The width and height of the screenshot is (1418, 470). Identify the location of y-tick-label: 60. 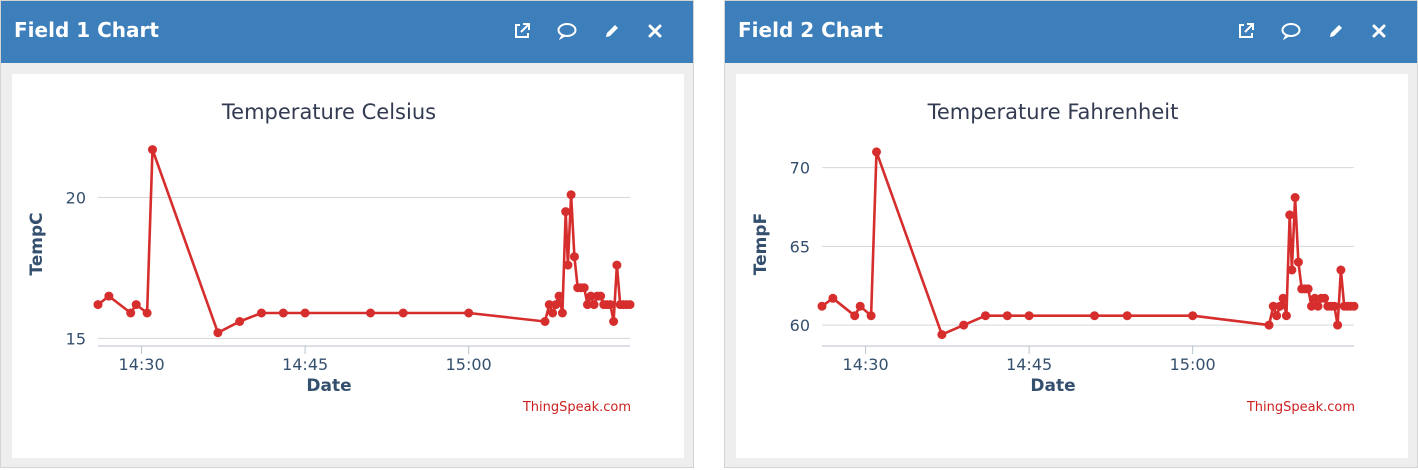
(800, 325).